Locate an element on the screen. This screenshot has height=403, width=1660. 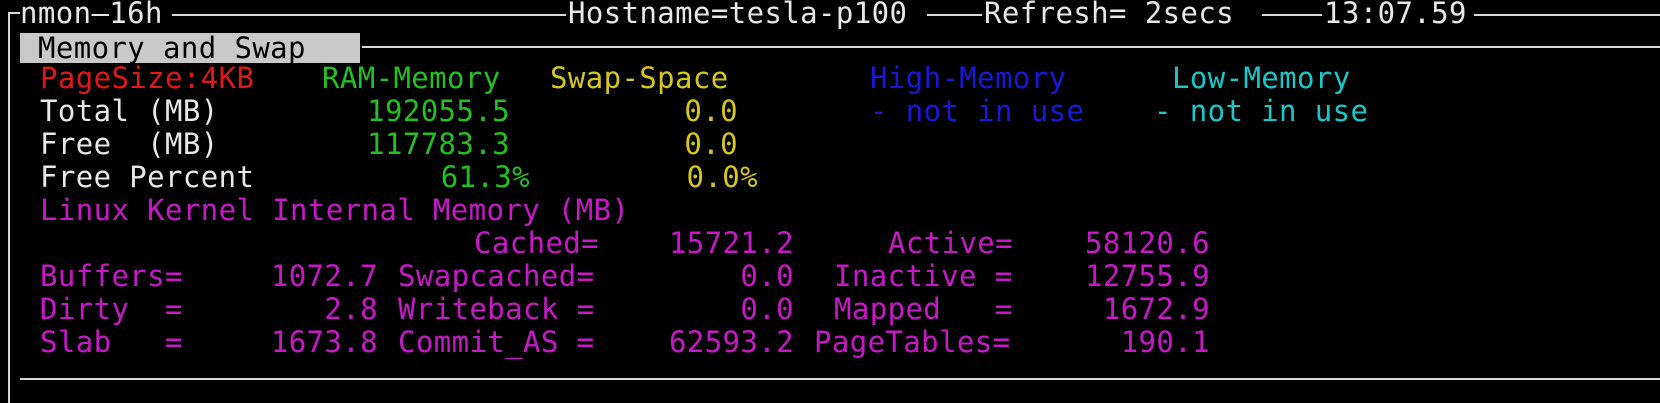
slab-label: Slab = is located at coordinates (111, 342).